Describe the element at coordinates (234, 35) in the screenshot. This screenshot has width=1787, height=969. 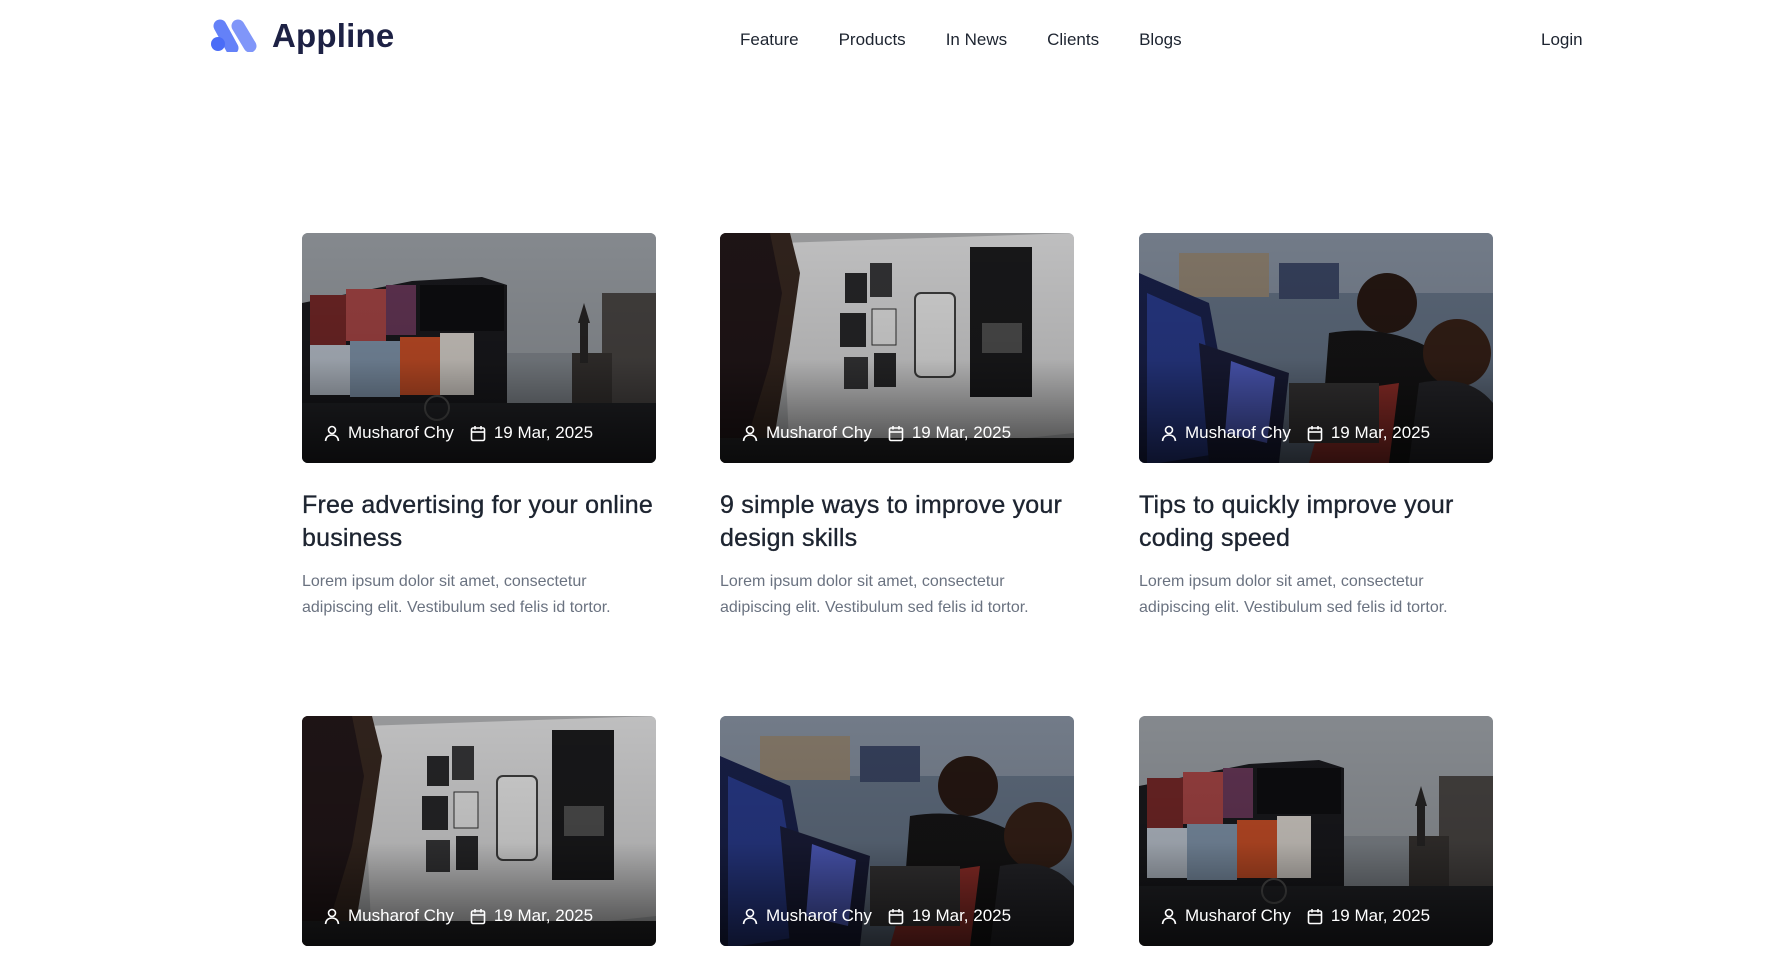
I see `appline-logo-icon` at that location.